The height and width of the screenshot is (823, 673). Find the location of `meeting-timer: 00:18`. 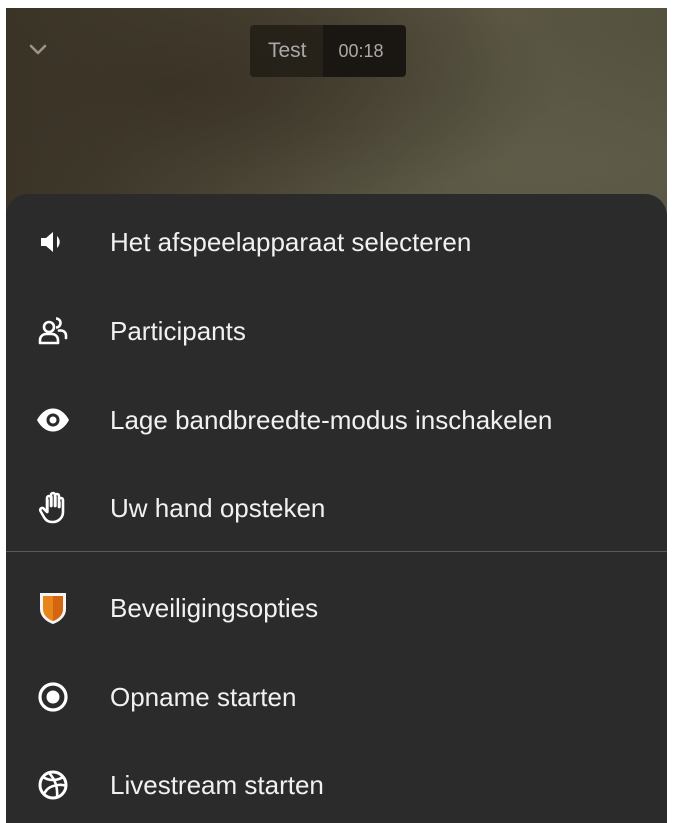

meeting-timer: 00:18 is located at coordinates (364, 51).